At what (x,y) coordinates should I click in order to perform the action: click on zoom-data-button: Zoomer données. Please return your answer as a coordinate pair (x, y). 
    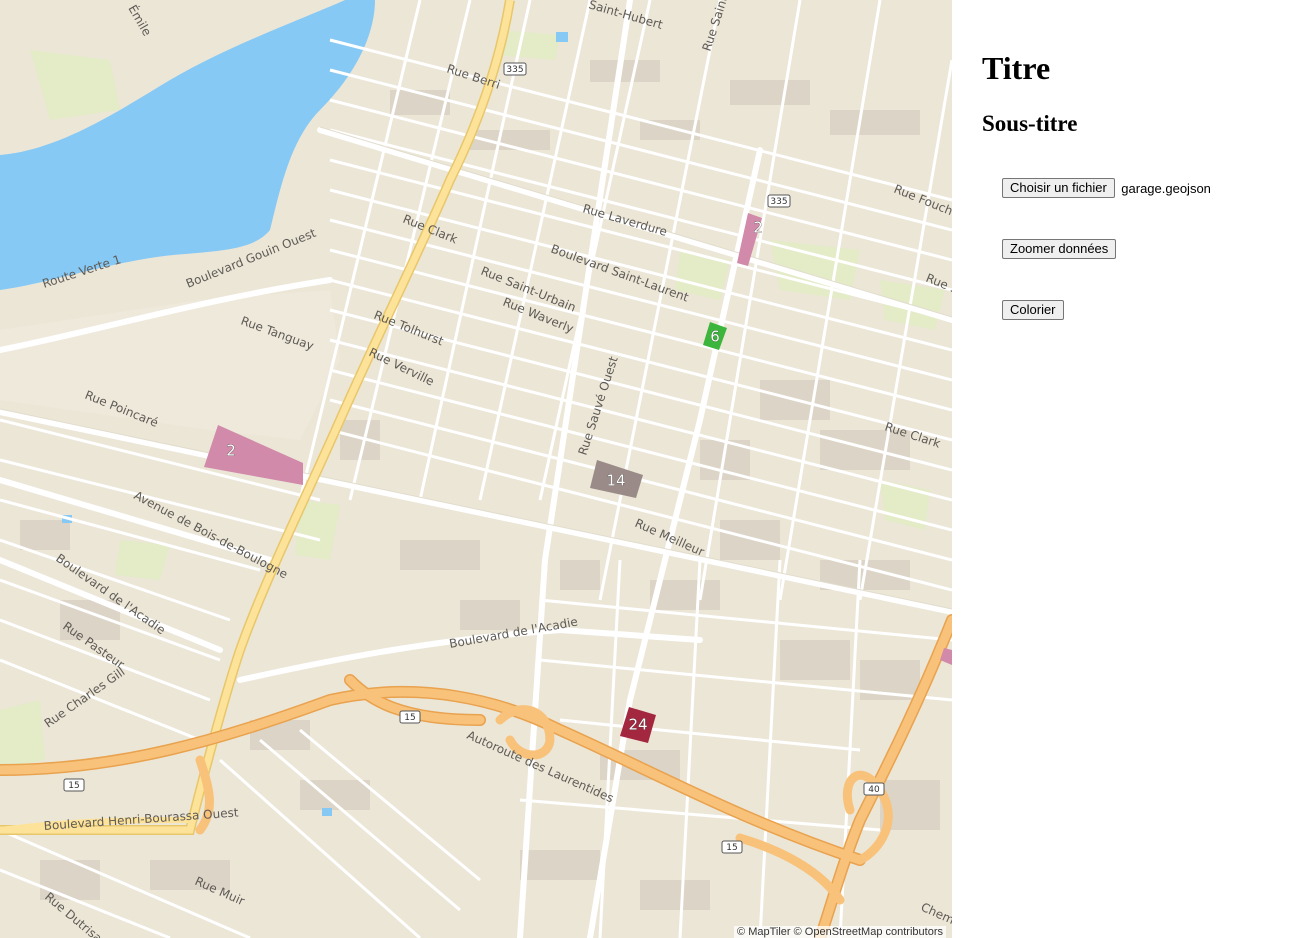
    Looking at the image, I should click on (1059, 249).